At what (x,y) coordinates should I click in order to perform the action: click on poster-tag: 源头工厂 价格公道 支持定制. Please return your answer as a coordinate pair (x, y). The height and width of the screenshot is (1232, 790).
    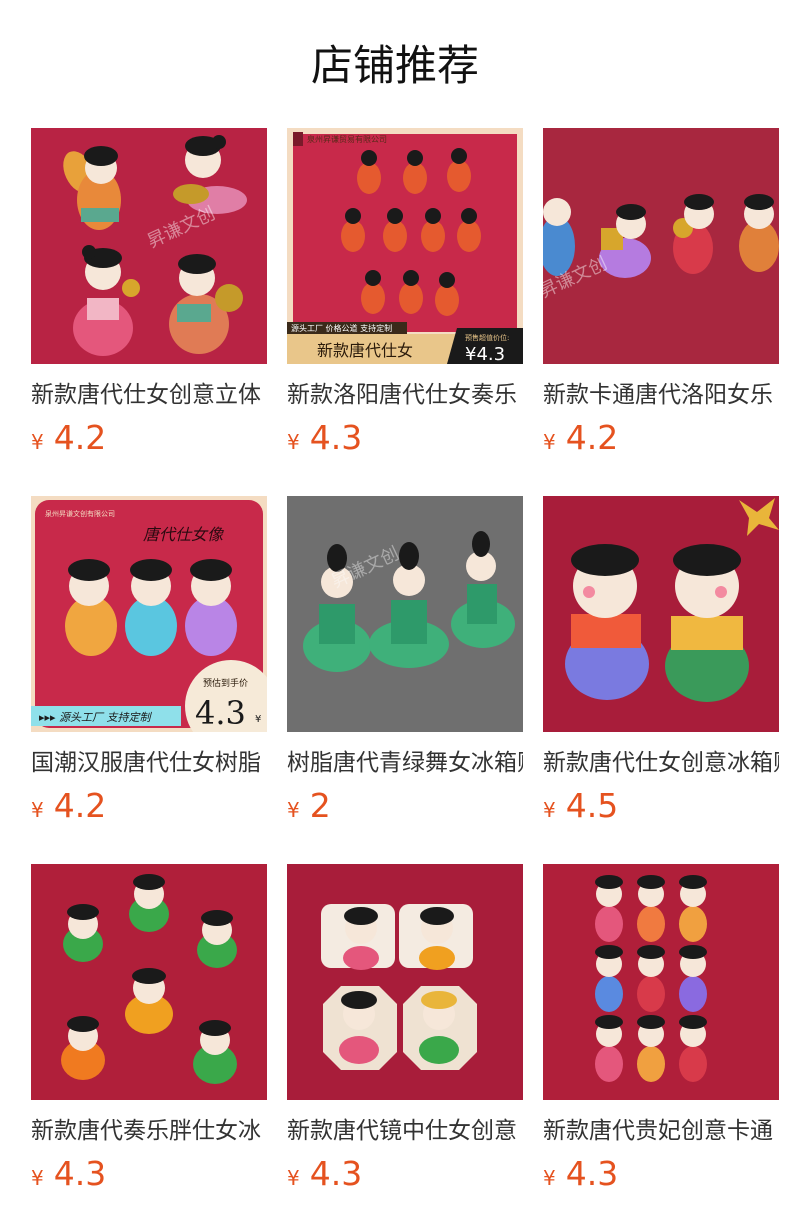
    Looking at the image, I should click on (341, 328).